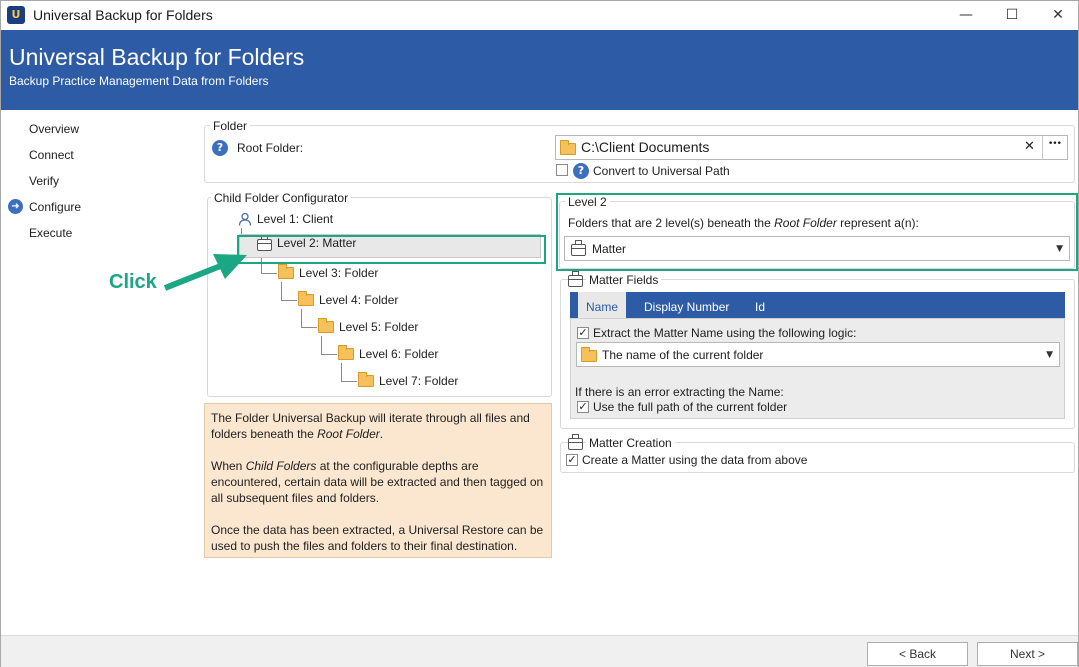  Describe the element at coordinates (230, 126) in the screenshot. I see `folder-group-label: Folder` at that location.